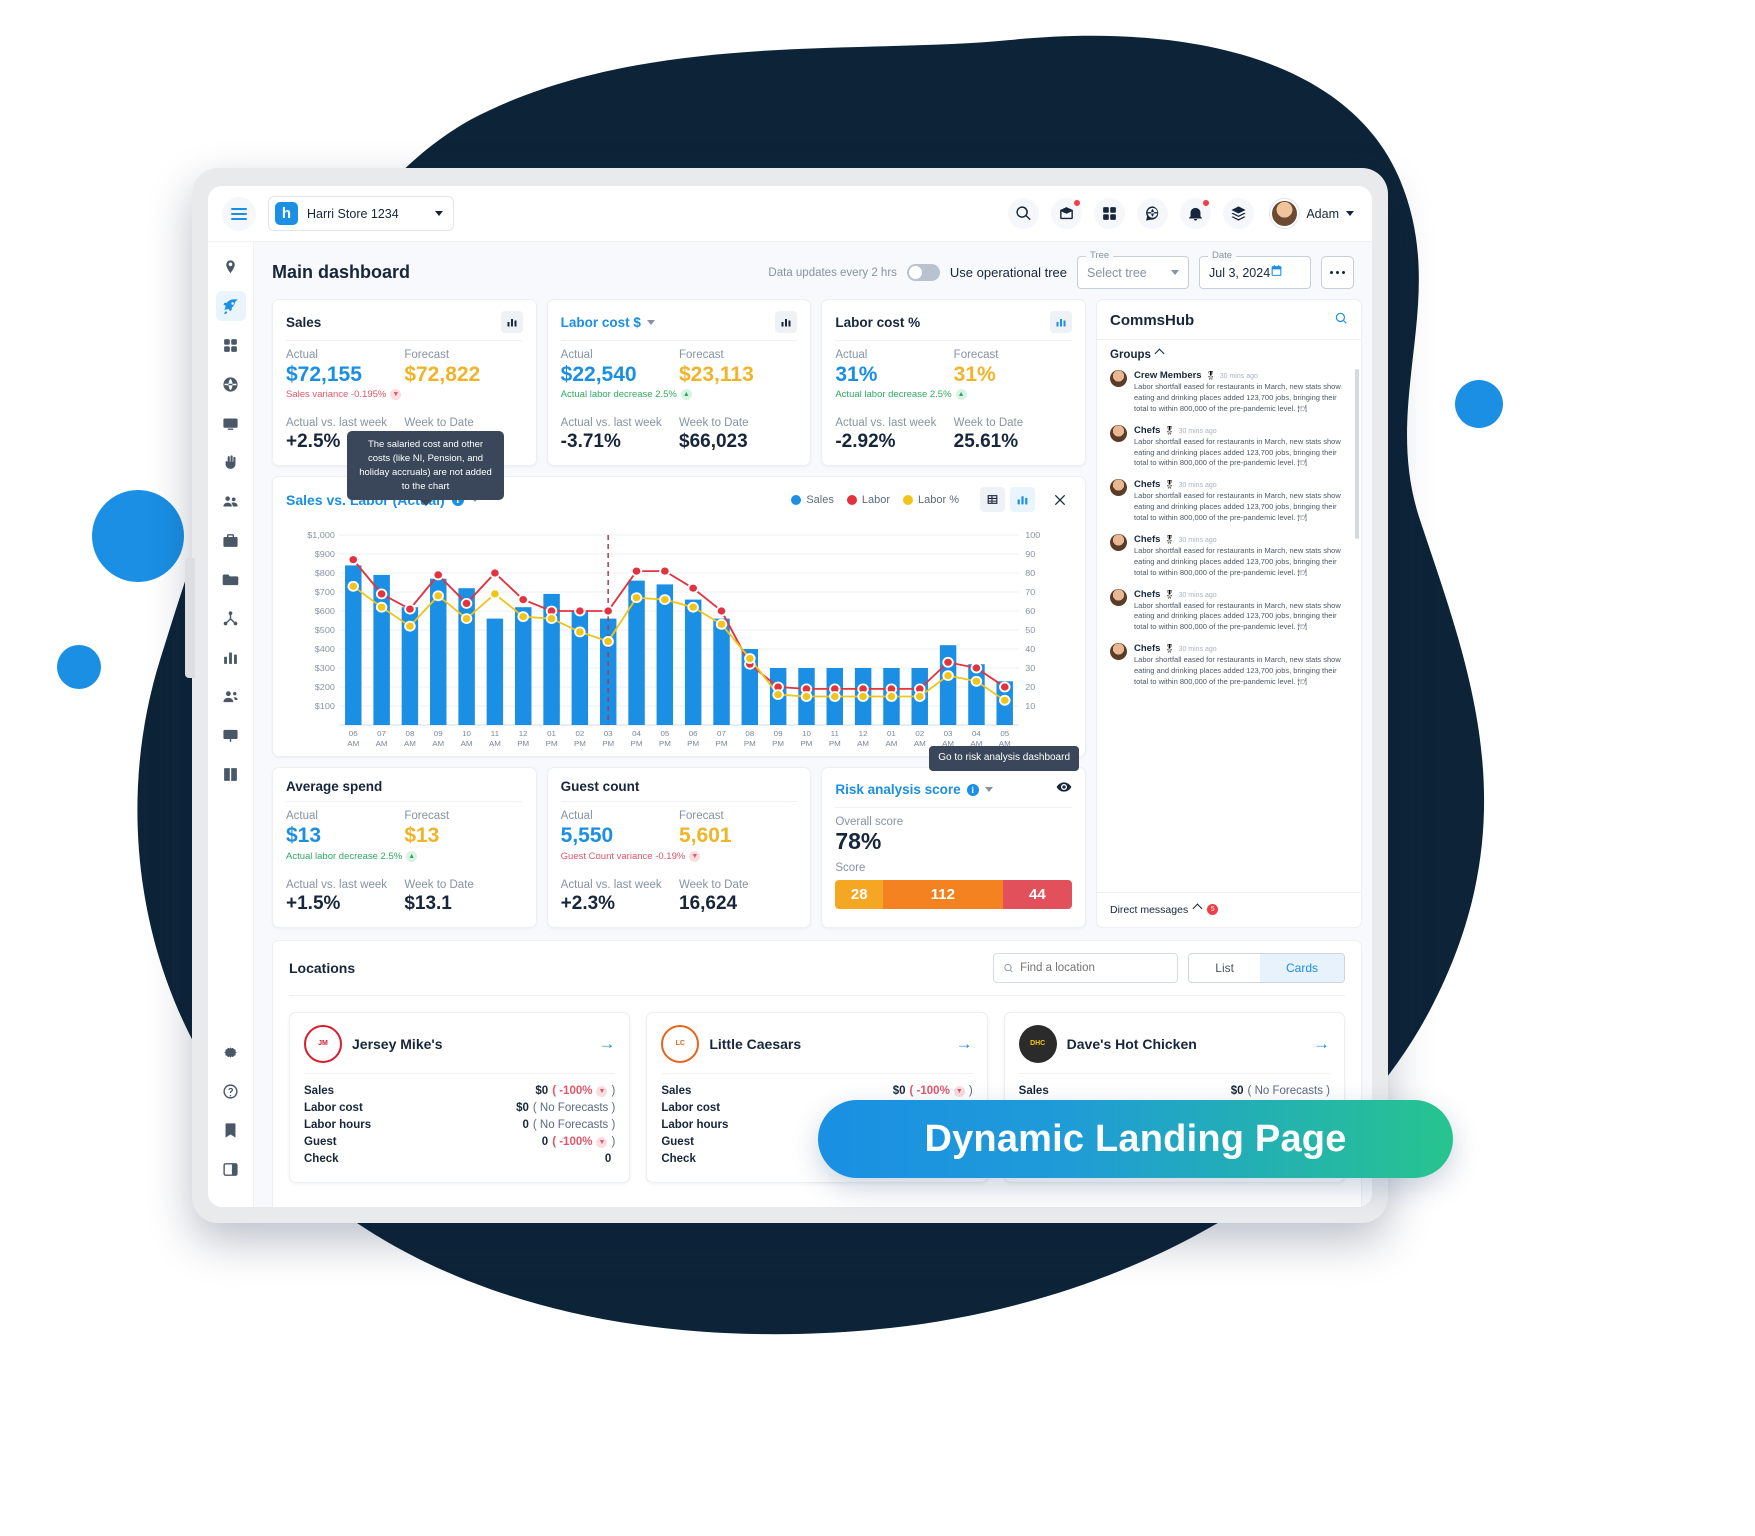  Describe the element at coordinates (1037, 895) in the screenshot. I see `risk-segment-high: 44` at that location.